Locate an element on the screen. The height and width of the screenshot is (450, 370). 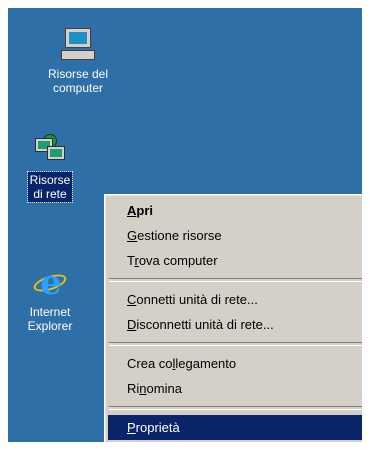
computer-icon is located at coordinates (78, 45).